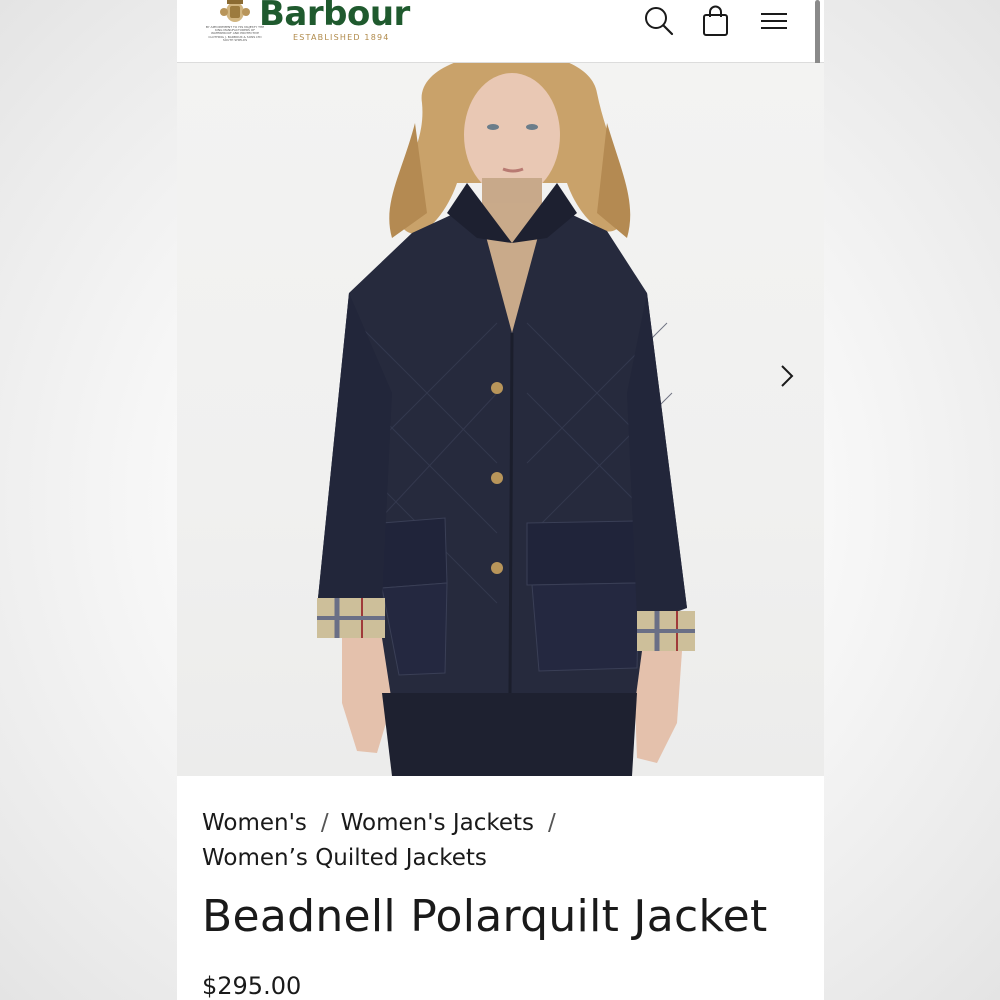 This screenshot has height=1000, width=1000. Describe the element at coordinates (254, 823) in the screenshot. I see `breadcrumb-item-womens: Women's` at that location.